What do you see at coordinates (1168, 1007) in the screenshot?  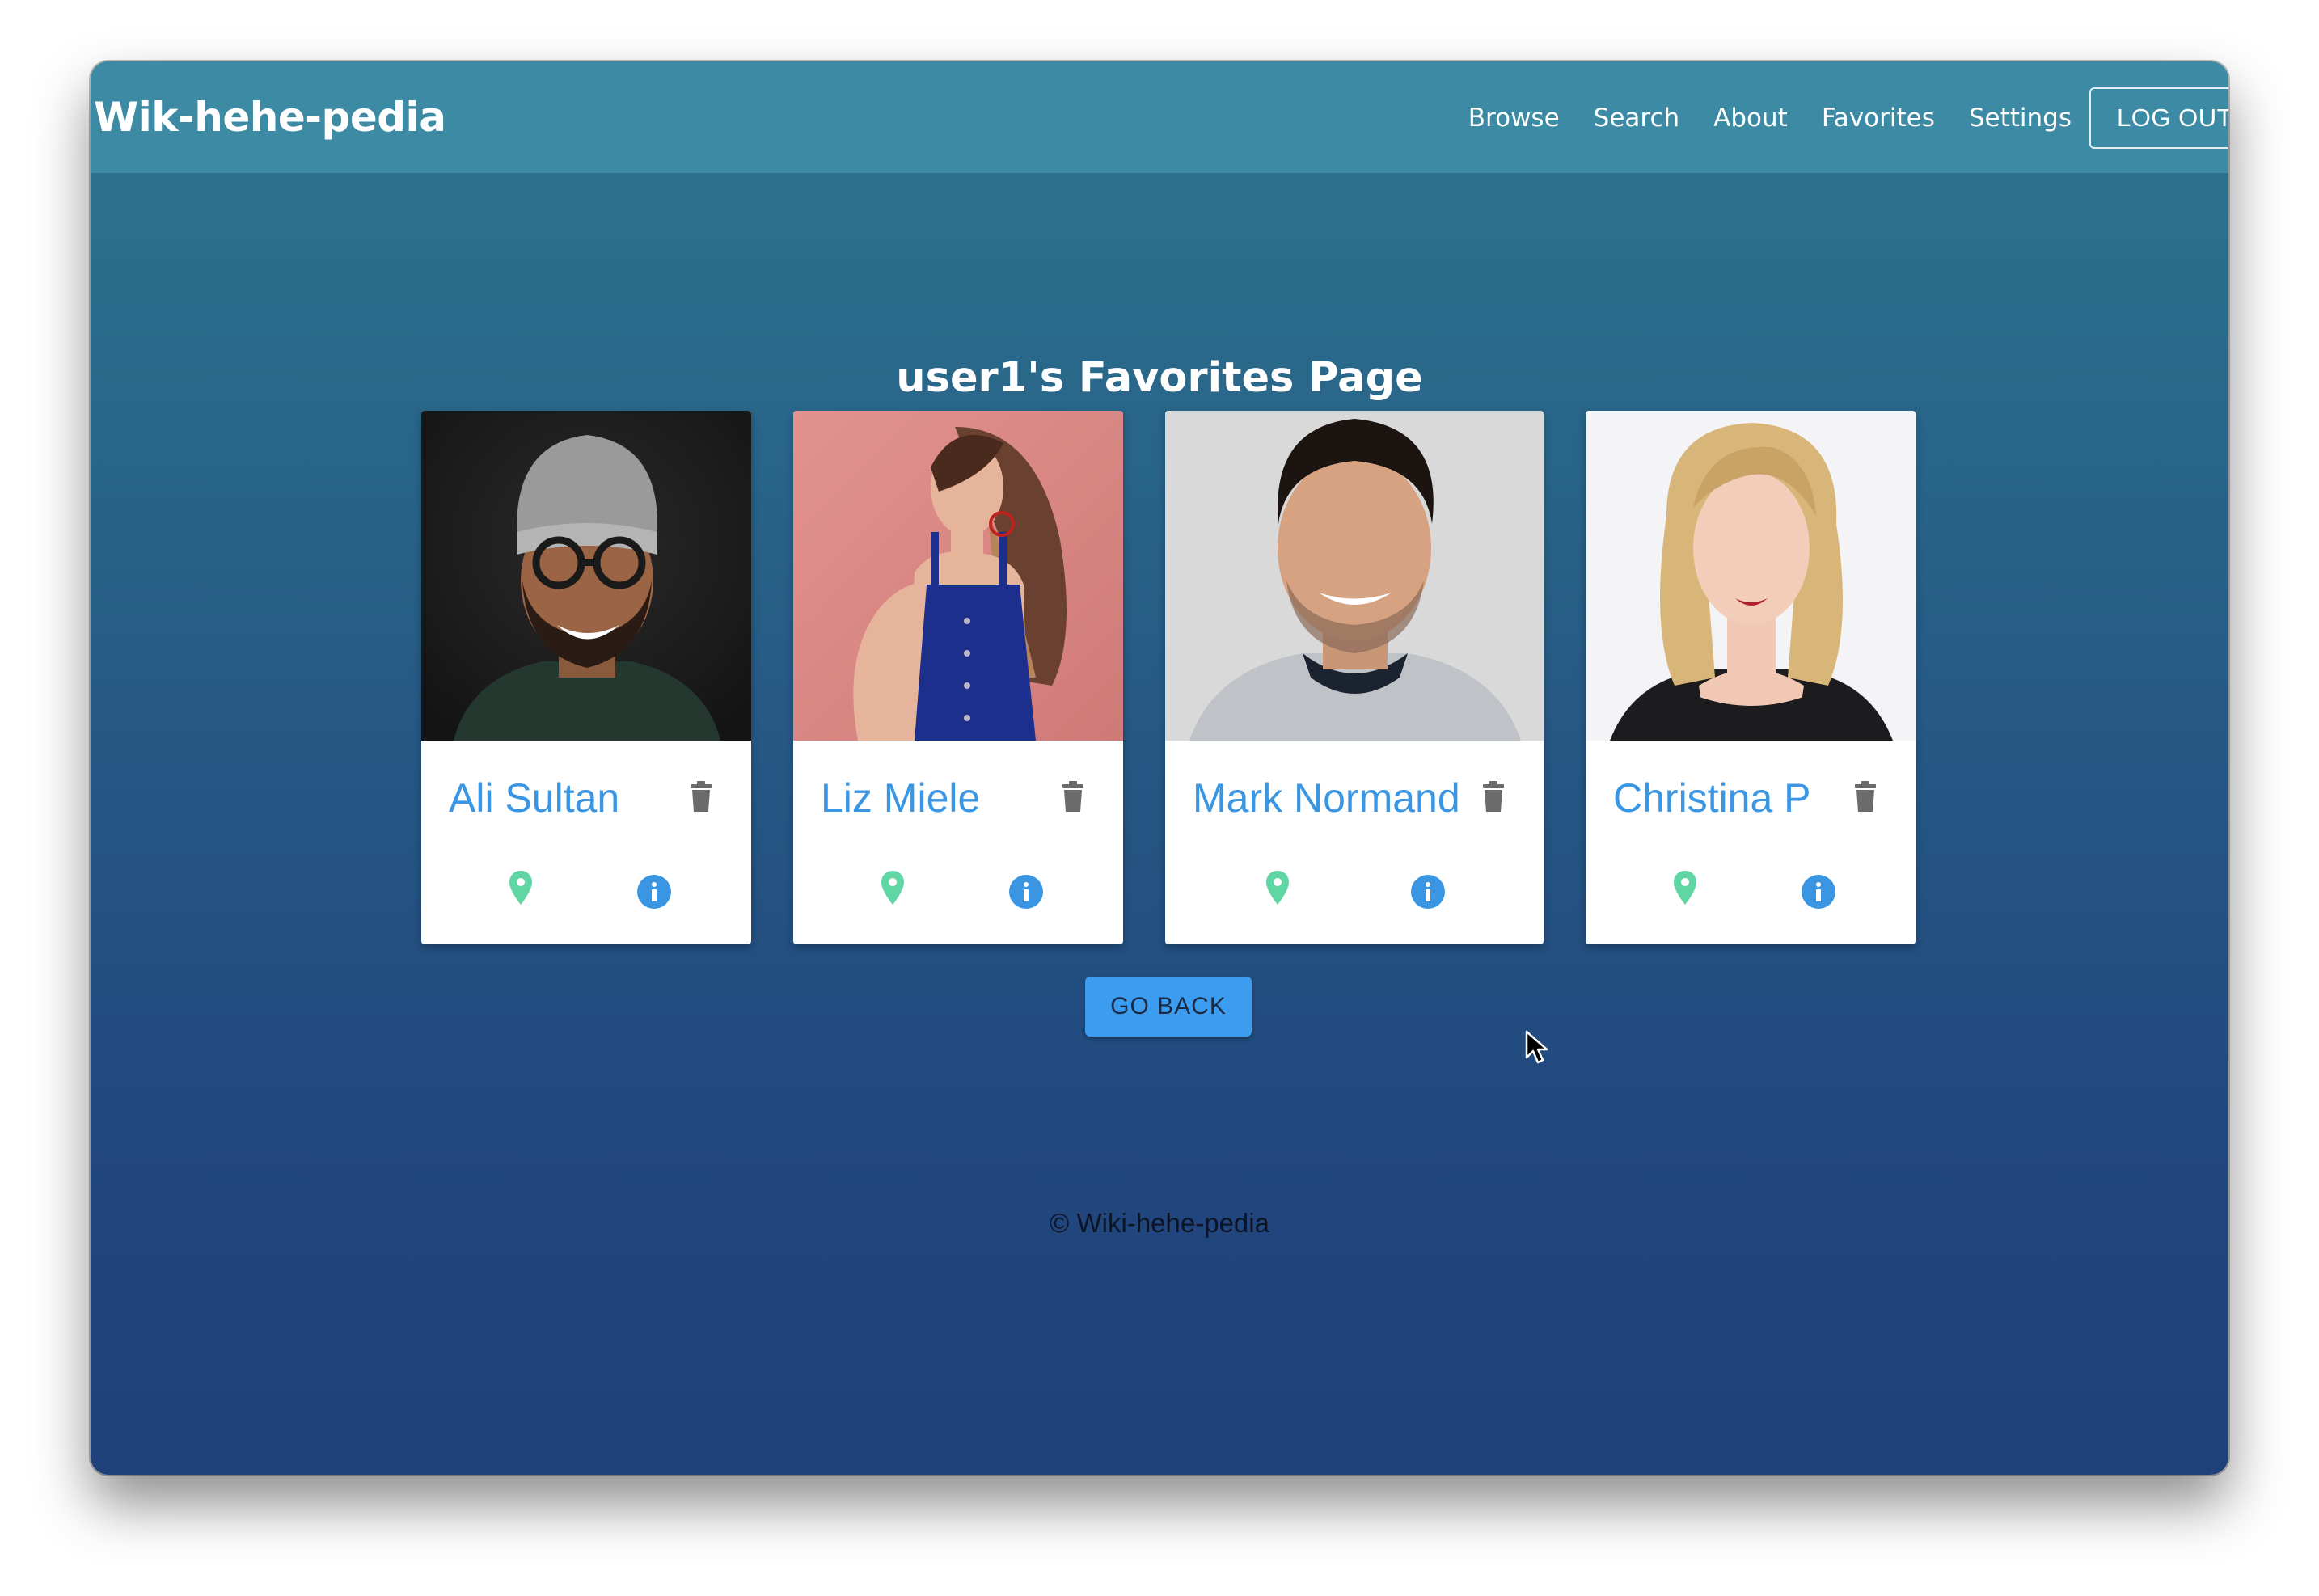 I see `go-back-button: GO BACK` at bounding box center [1168, 1007].